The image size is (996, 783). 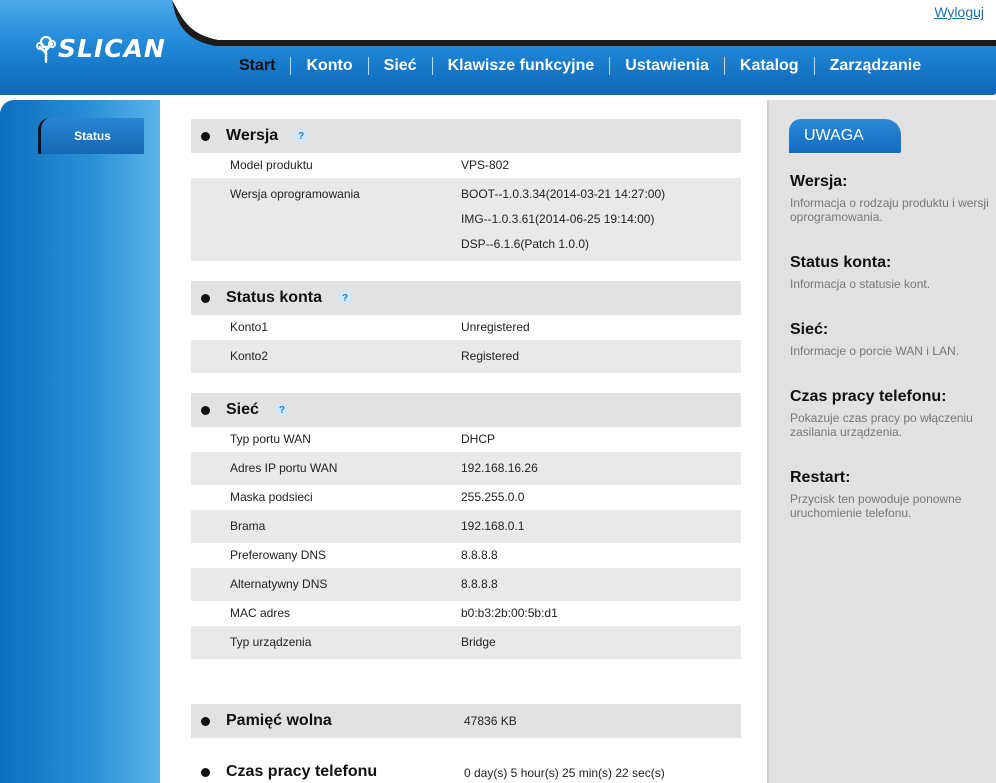 What do you see at coordinates (820, 477) in the screenshot?
I see `note-title-restart: Restart:` at bounding box center [820, 477].